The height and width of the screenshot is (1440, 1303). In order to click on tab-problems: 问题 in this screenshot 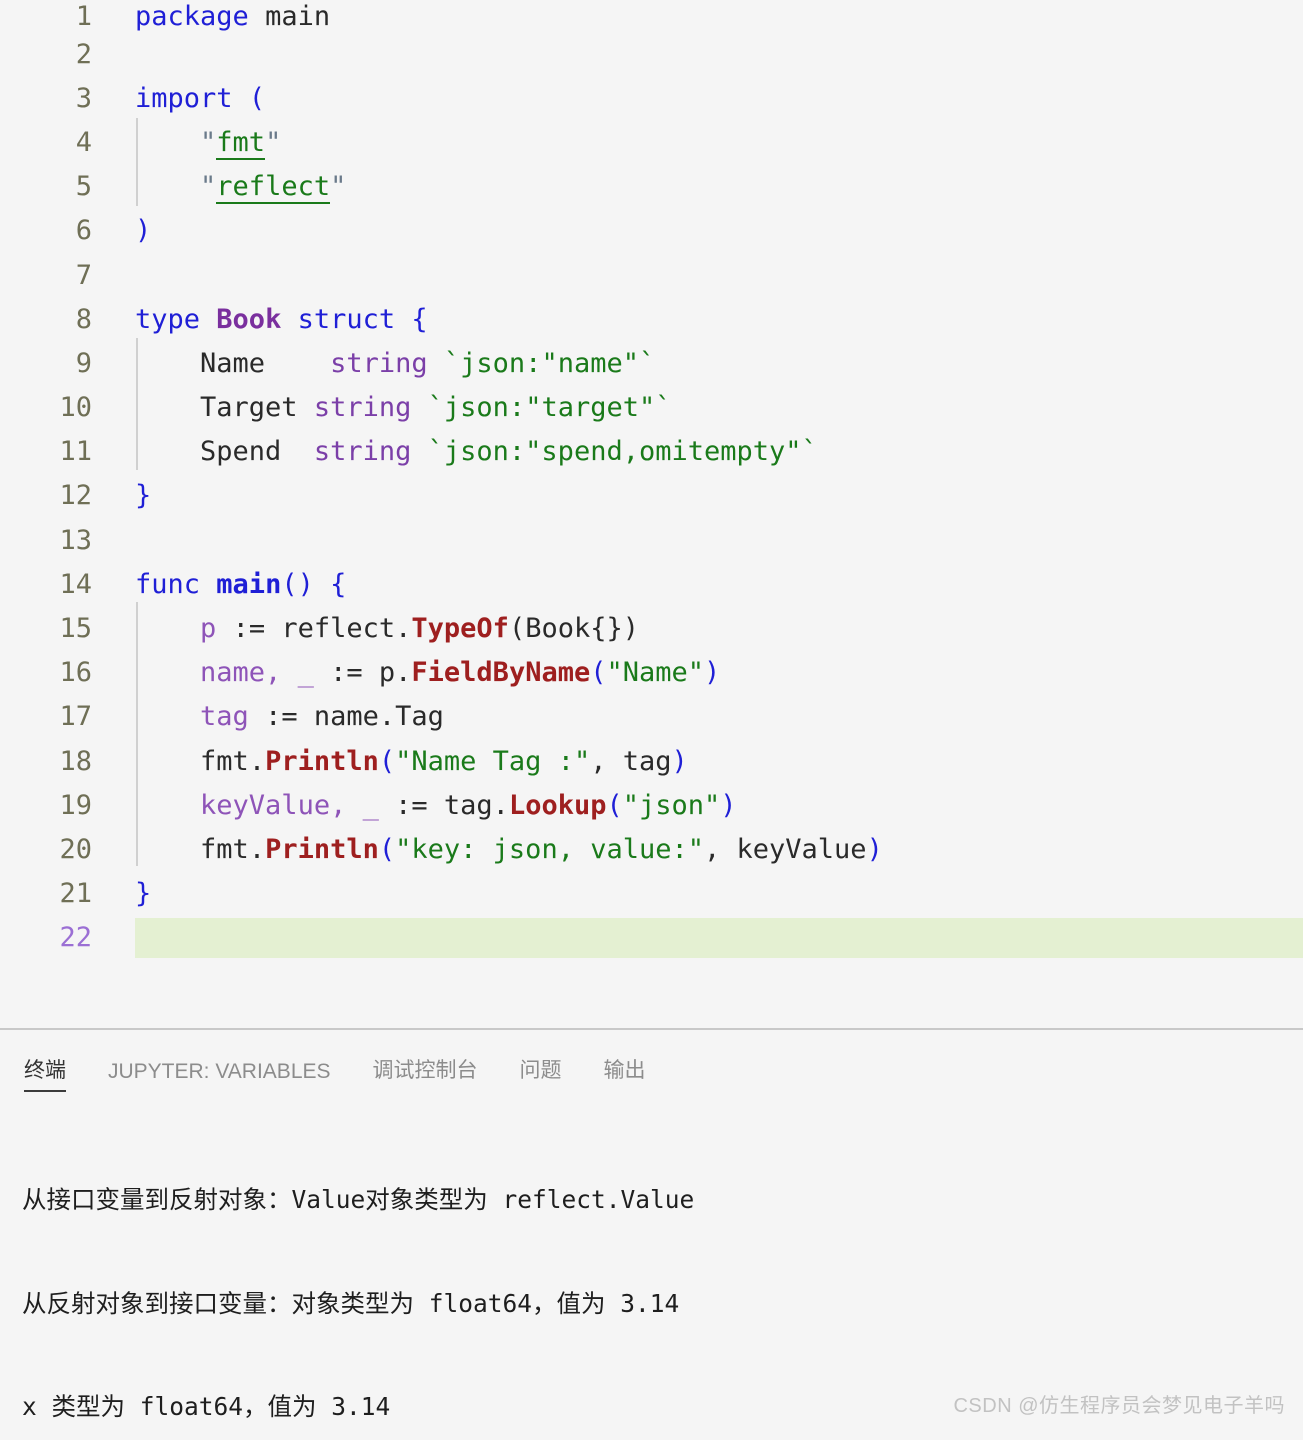, I will do `click(541, 1073)`.